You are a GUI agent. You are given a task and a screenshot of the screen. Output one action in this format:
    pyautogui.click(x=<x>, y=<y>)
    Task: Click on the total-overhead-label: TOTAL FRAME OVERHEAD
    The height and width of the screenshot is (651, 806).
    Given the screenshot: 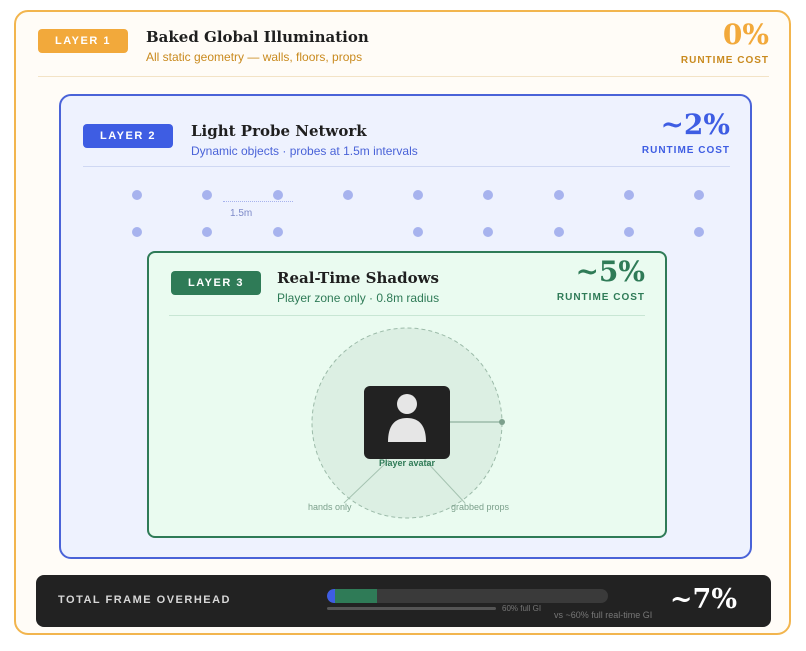 What is the action you would take?
    pyautogui.click(x=145, y=600)
    